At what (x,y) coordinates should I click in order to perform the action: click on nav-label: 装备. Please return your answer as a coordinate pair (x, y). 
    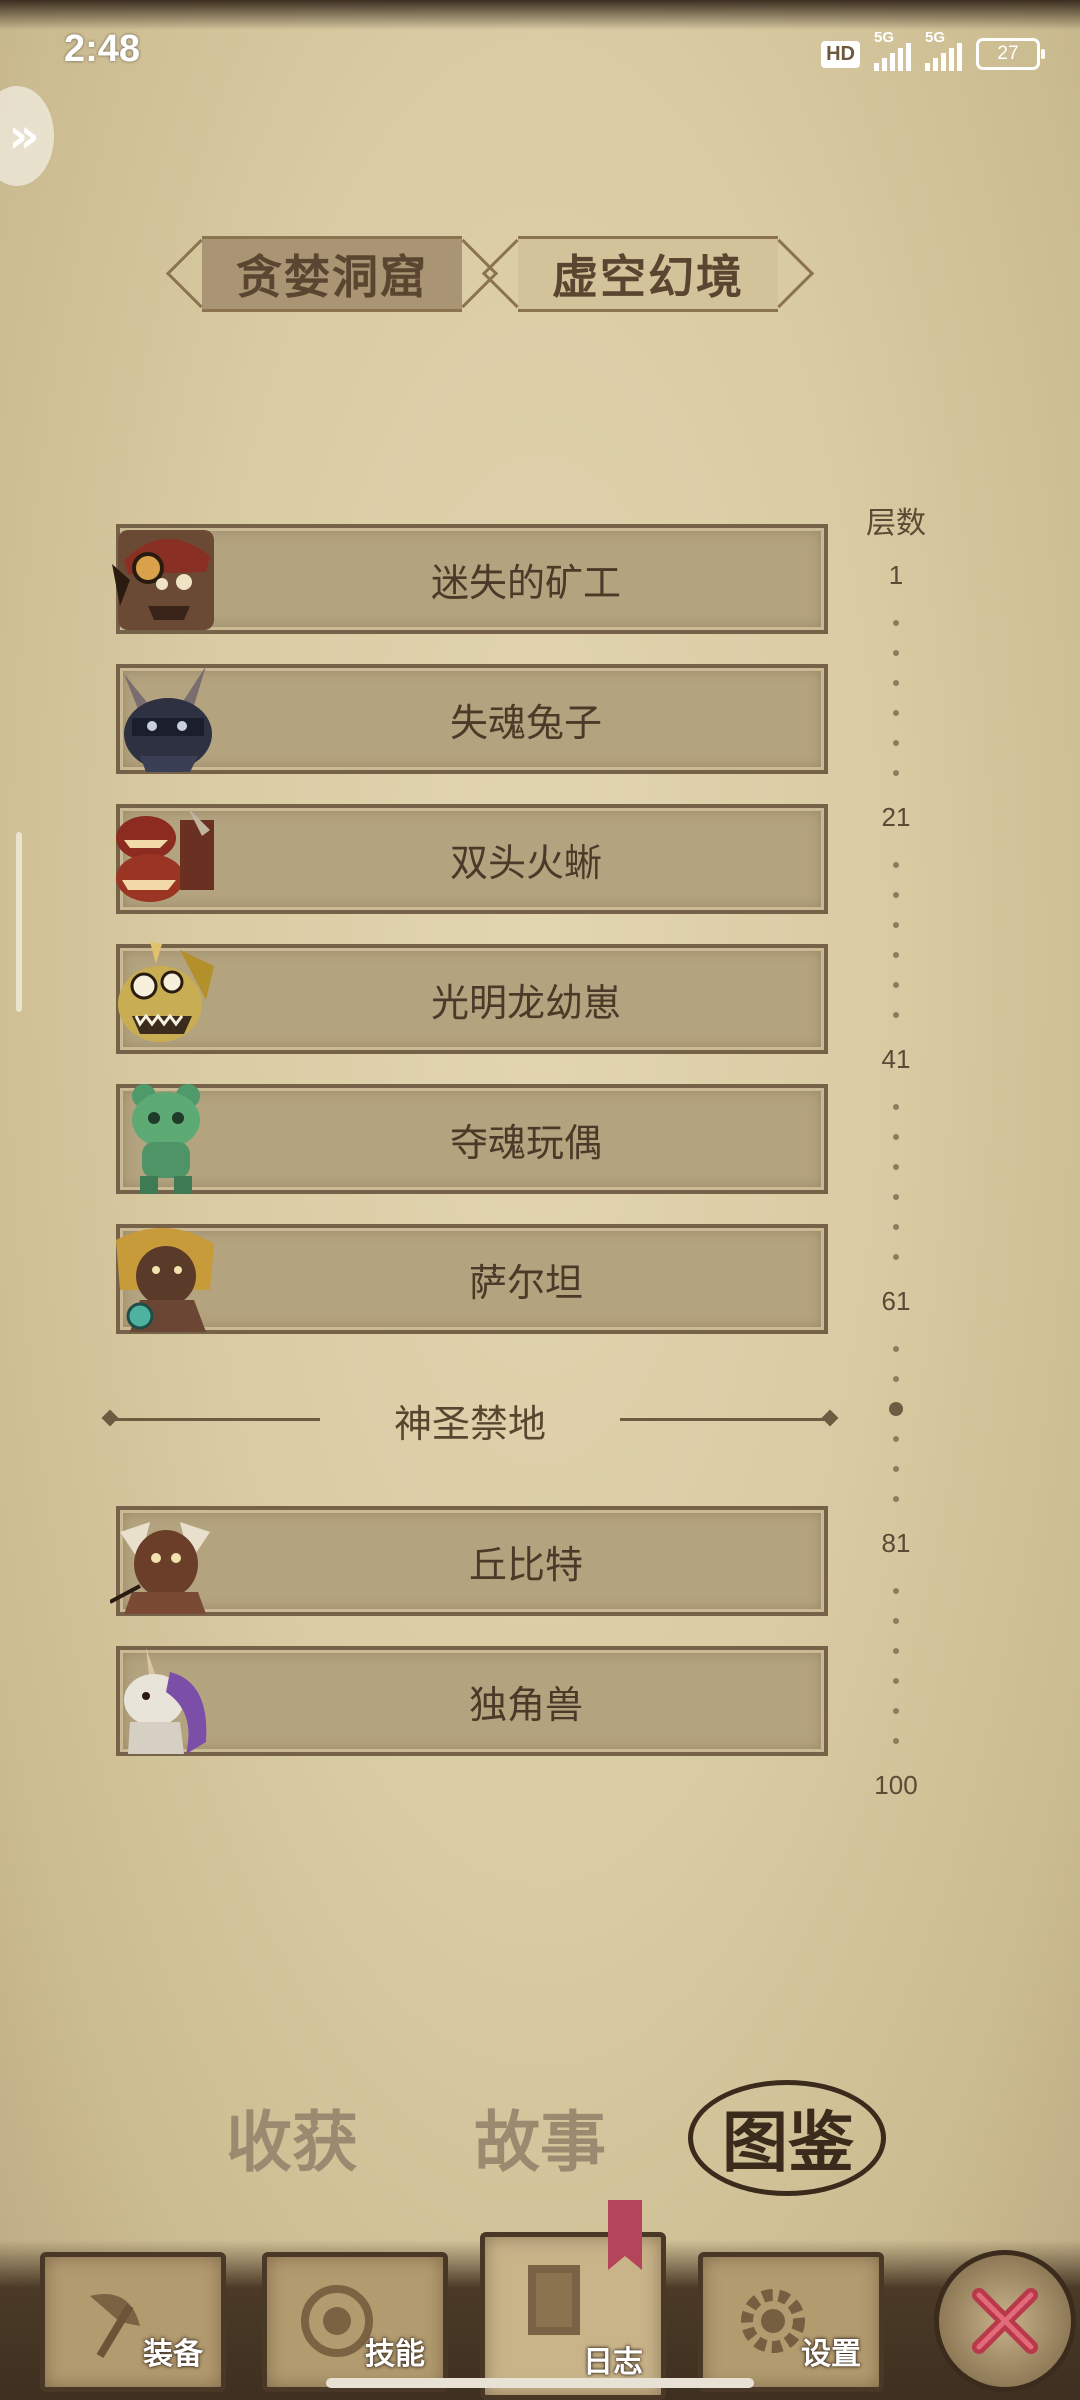
    Looking at the image, I should click on (173, 2354).